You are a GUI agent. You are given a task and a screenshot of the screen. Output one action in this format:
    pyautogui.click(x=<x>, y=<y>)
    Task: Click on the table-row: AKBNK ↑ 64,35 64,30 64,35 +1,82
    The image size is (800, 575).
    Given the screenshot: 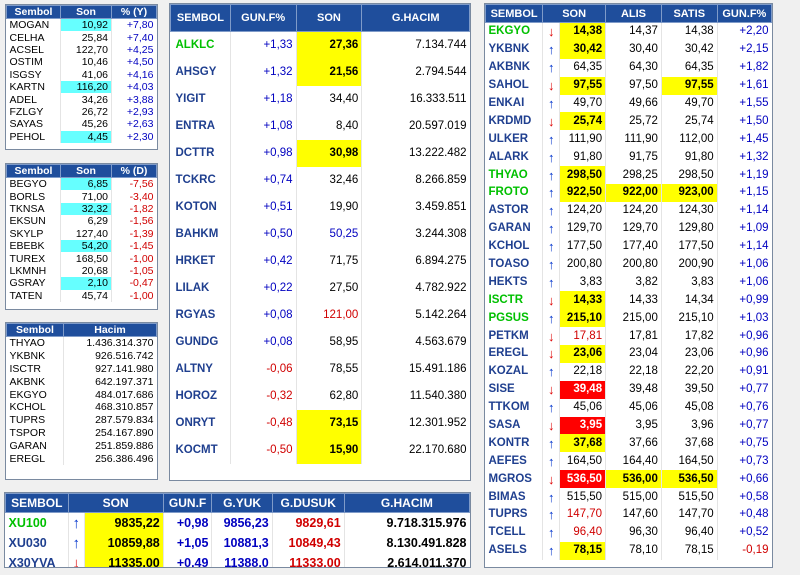 What is the action you would take?
    pyautogui.click(x=628, y=67)
    